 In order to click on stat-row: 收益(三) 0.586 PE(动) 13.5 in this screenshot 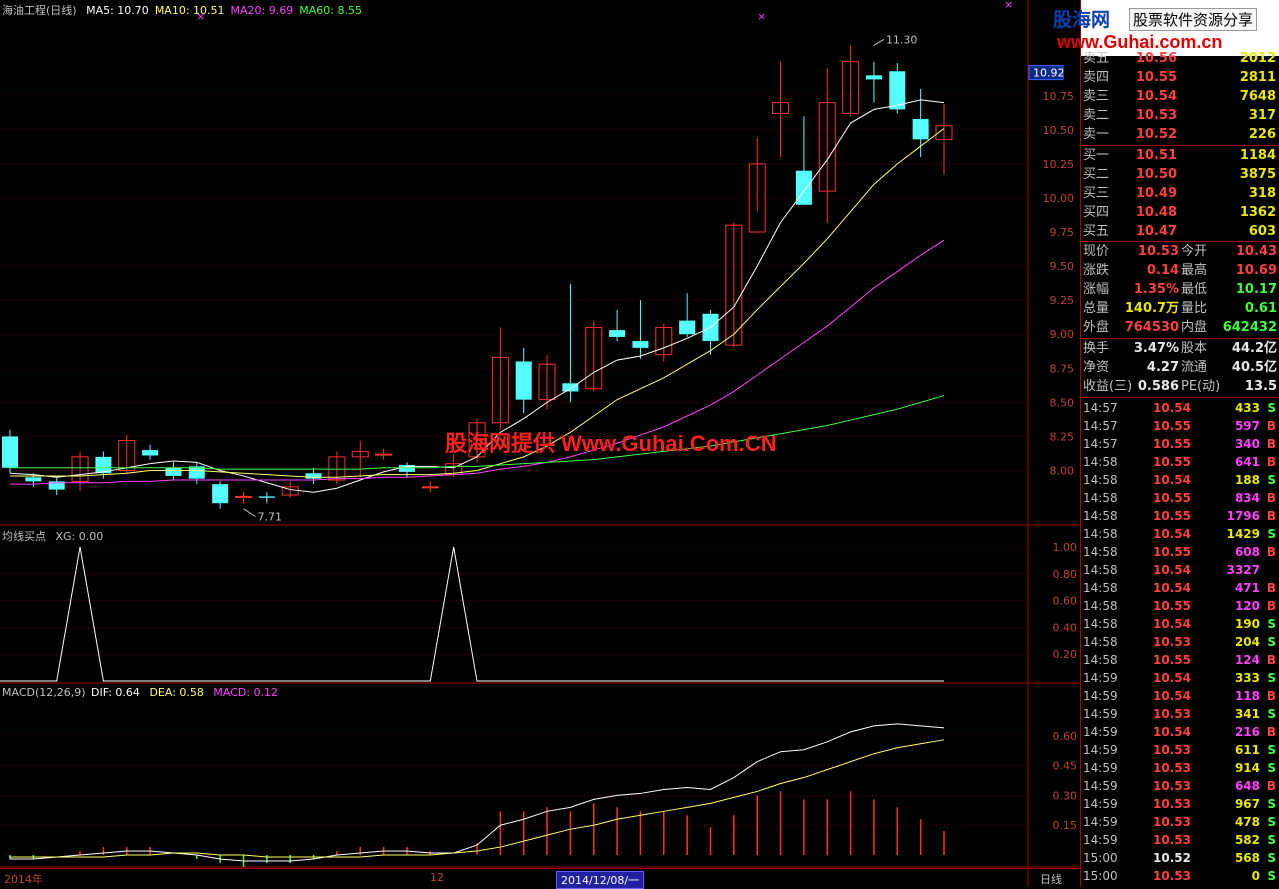, I will do `click(1180, 386)`.